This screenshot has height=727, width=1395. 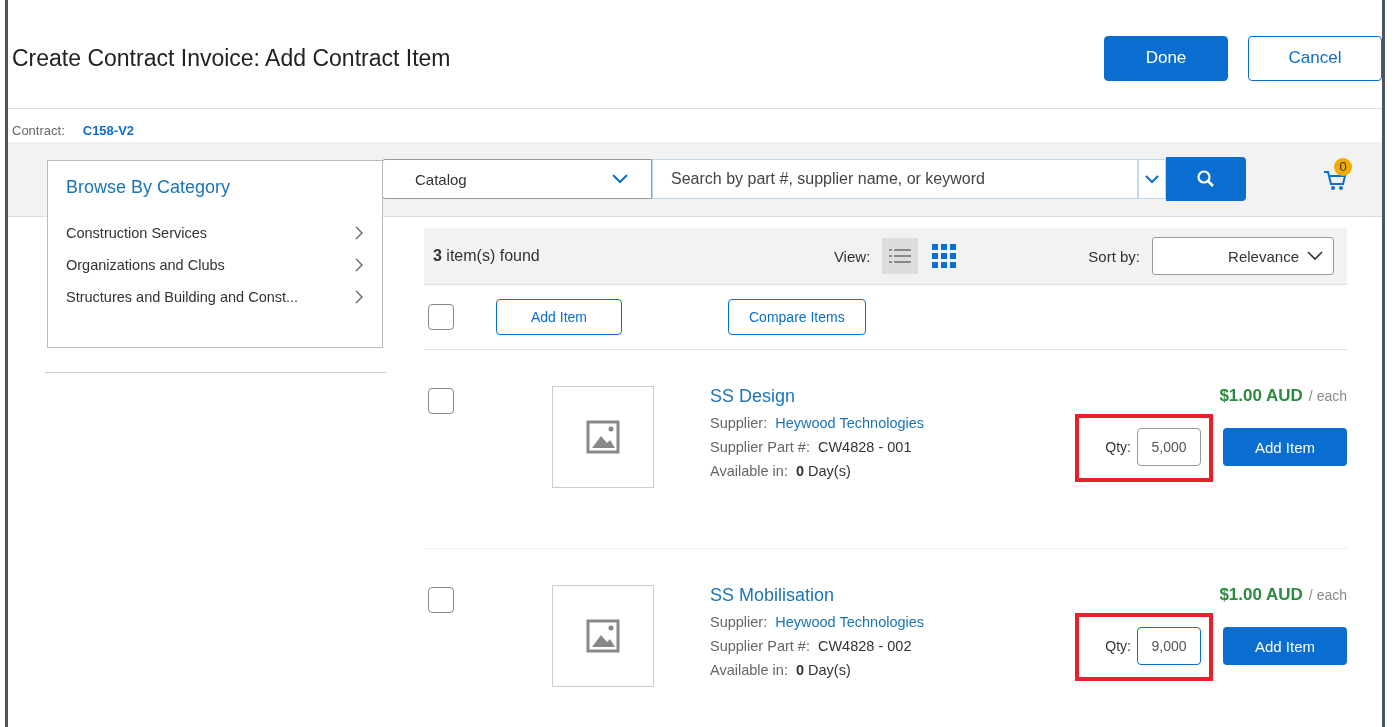 What do you see at coordinates (1343, 167) in the screenshot?
I see `cart-count-badge: 0` at bounding box center [1343, 167].